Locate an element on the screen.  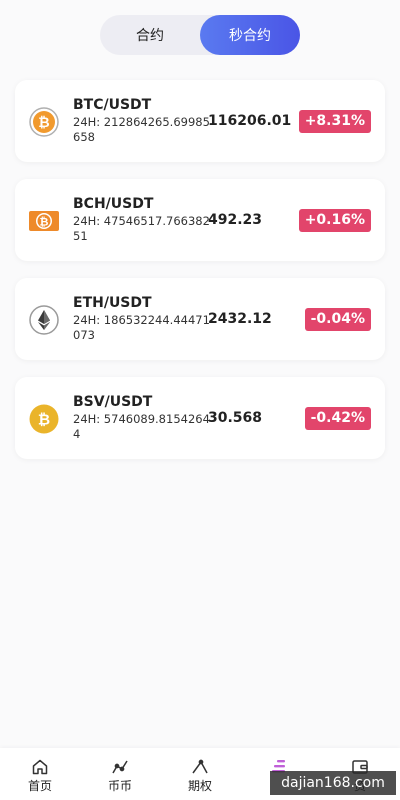
volume-24h: 24H: 186532244.44471073 is located at coordinates (141, 327).